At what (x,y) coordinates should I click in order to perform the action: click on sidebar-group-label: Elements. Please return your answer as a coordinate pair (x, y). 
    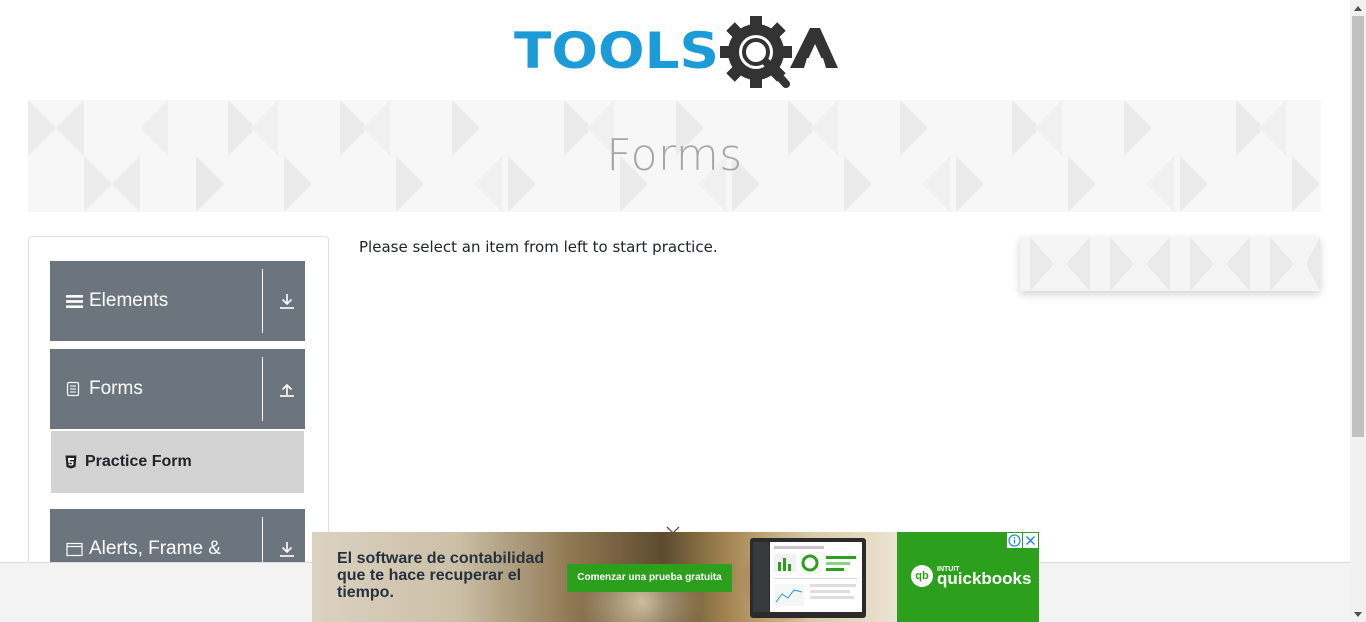
    Looking at the image, I should click on (129, 300).